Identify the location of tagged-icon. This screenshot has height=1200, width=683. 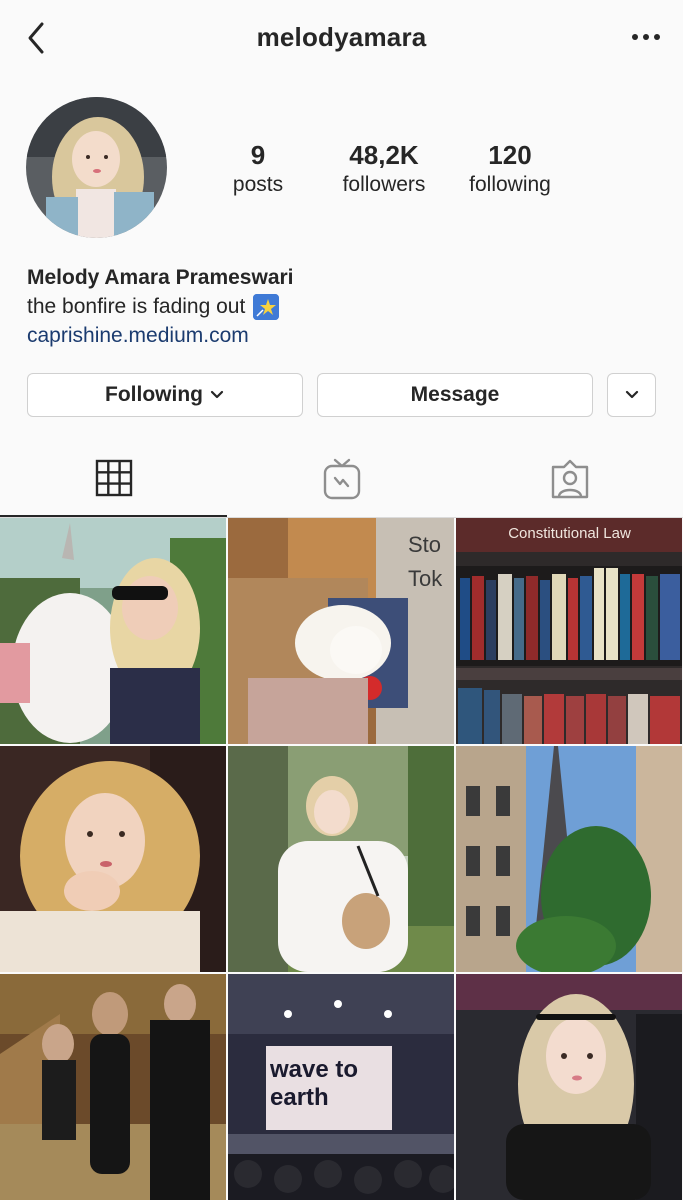
(569, 479).